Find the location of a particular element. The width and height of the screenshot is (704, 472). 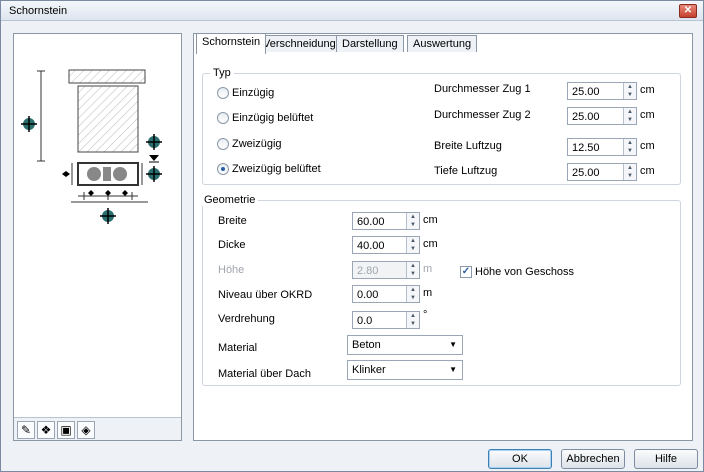

hoehe-von-geschoss-label: Höhe von Geschoss is located at coordinates (525, 272).